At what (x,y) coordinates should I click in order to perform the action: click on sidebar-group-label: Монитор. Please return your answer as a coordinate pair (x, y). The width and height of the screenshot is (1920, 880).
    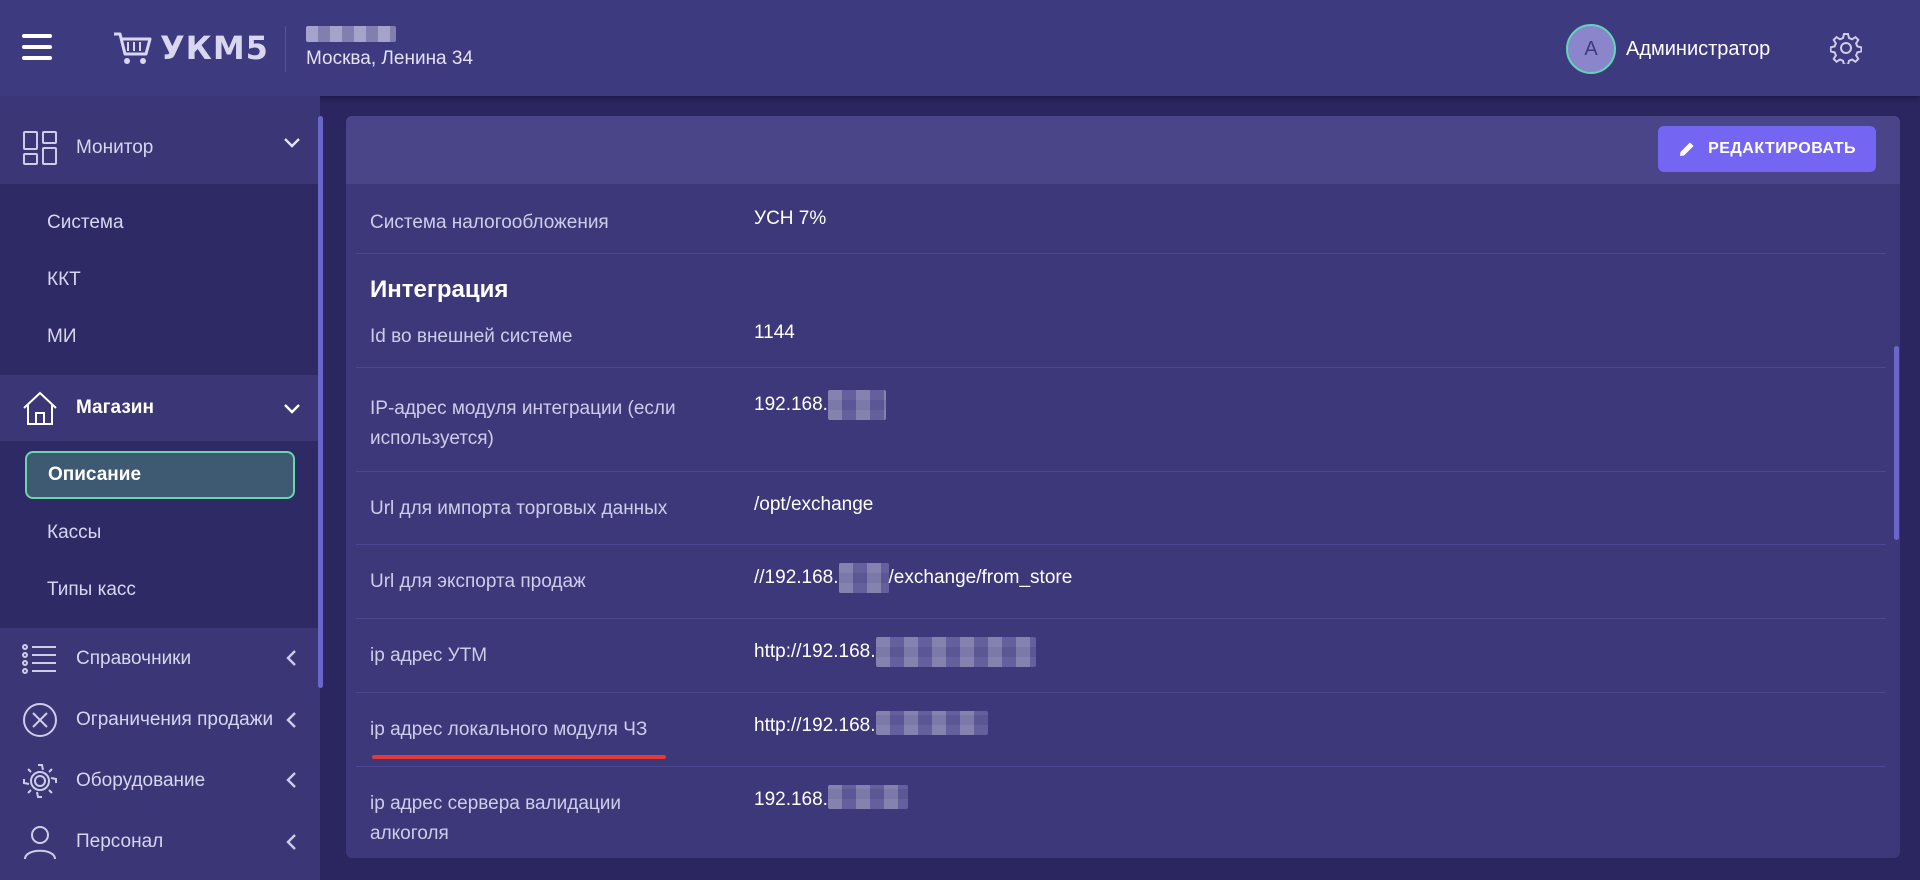
    Looking at the image, I should click on (115, 147).